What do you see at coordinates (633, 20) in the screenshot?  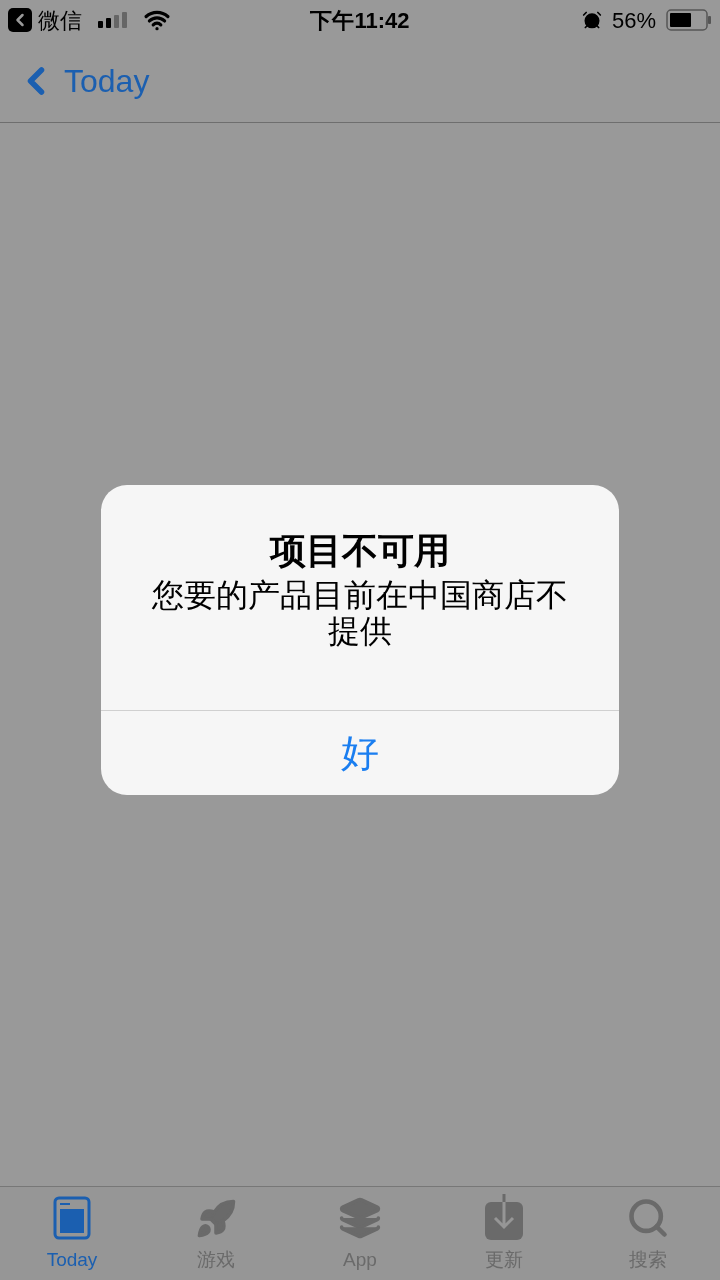 I see `battery-percent: 56%` at bounding box center [633, 20].